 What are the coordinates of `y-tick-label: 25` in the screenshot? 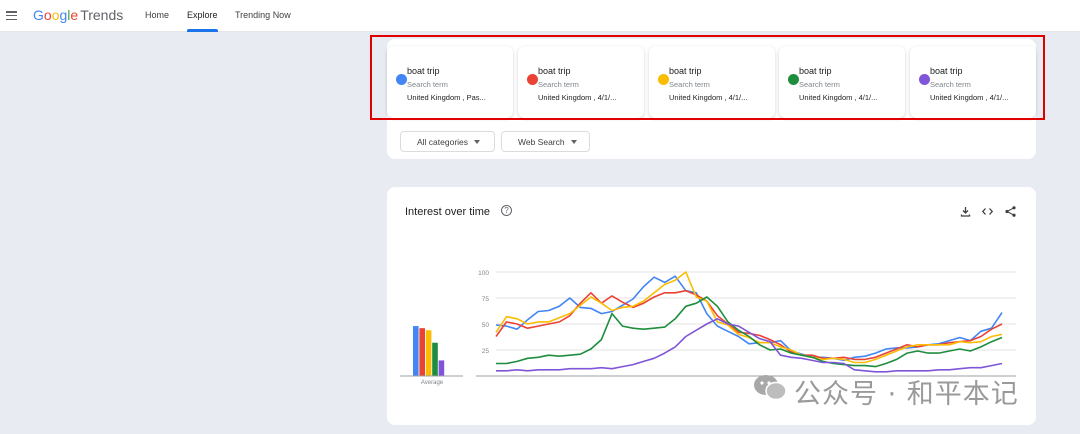 It's located at (486, 351).